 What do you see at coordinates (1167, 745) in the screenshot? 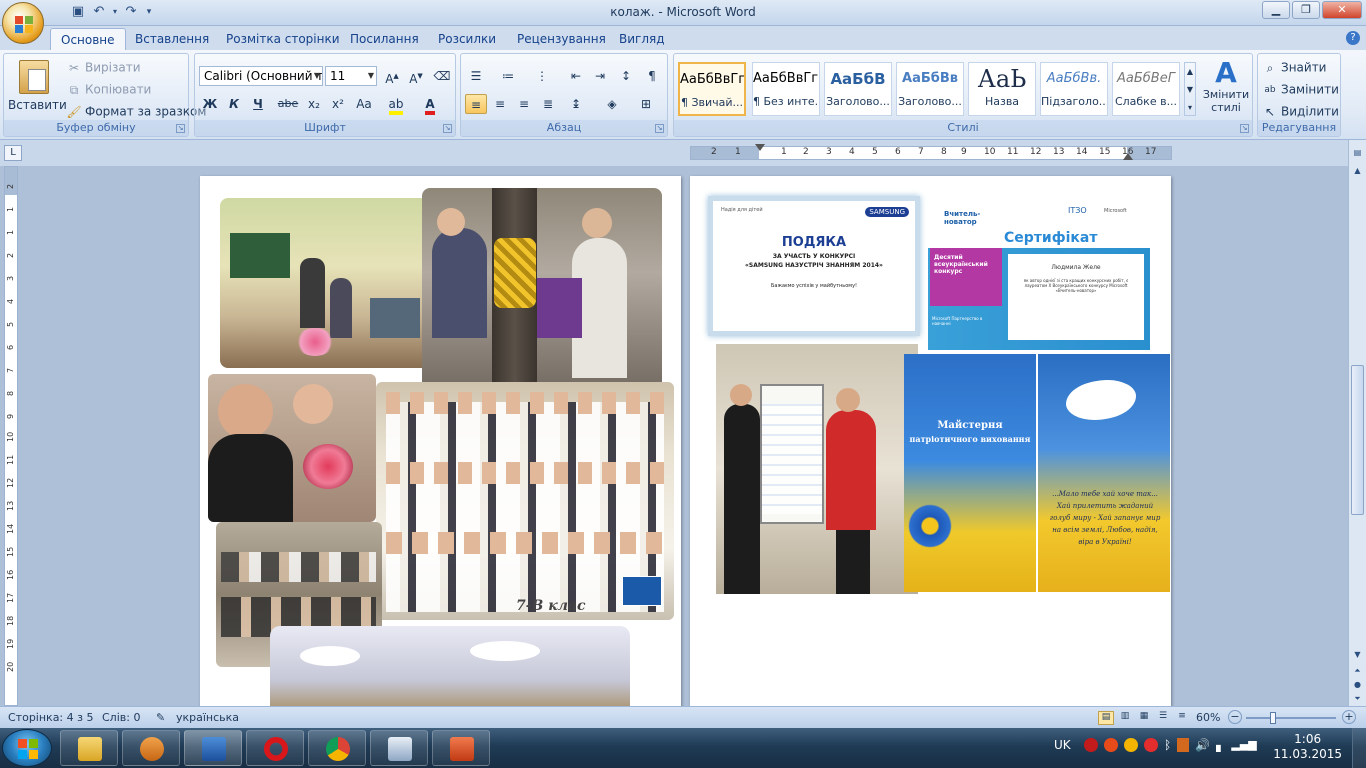
I see `bluetooth-icon: ᛒ` at bounding box center [1167, 745].